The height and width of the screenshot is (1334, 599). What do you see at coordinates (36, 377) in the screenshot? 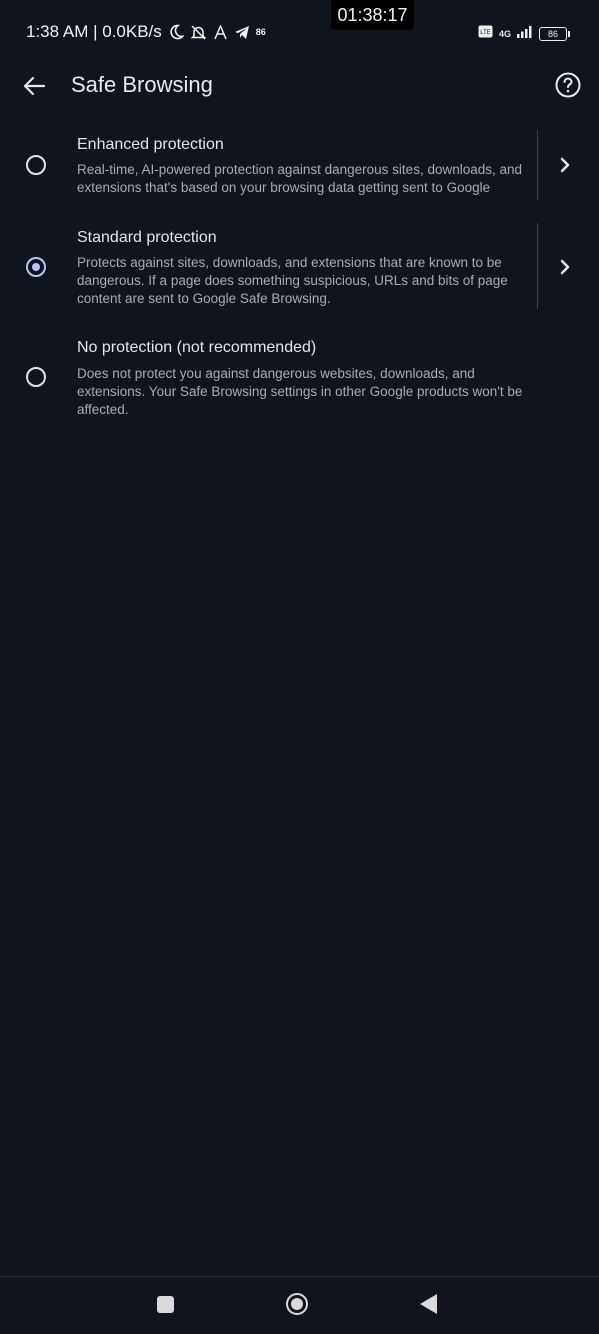
I see `radio-no-protection` at bounding box center [36, 377].